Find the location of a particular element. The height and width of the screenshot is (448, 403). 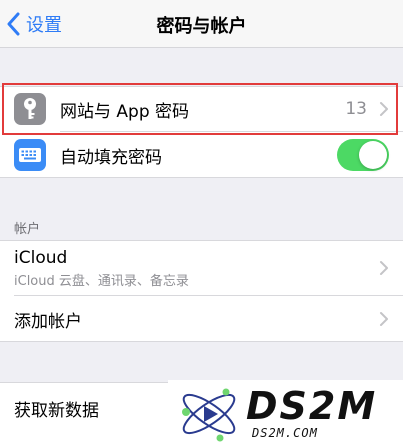

watermark-logo-text: DS2M is located at coordinates (312, 406).